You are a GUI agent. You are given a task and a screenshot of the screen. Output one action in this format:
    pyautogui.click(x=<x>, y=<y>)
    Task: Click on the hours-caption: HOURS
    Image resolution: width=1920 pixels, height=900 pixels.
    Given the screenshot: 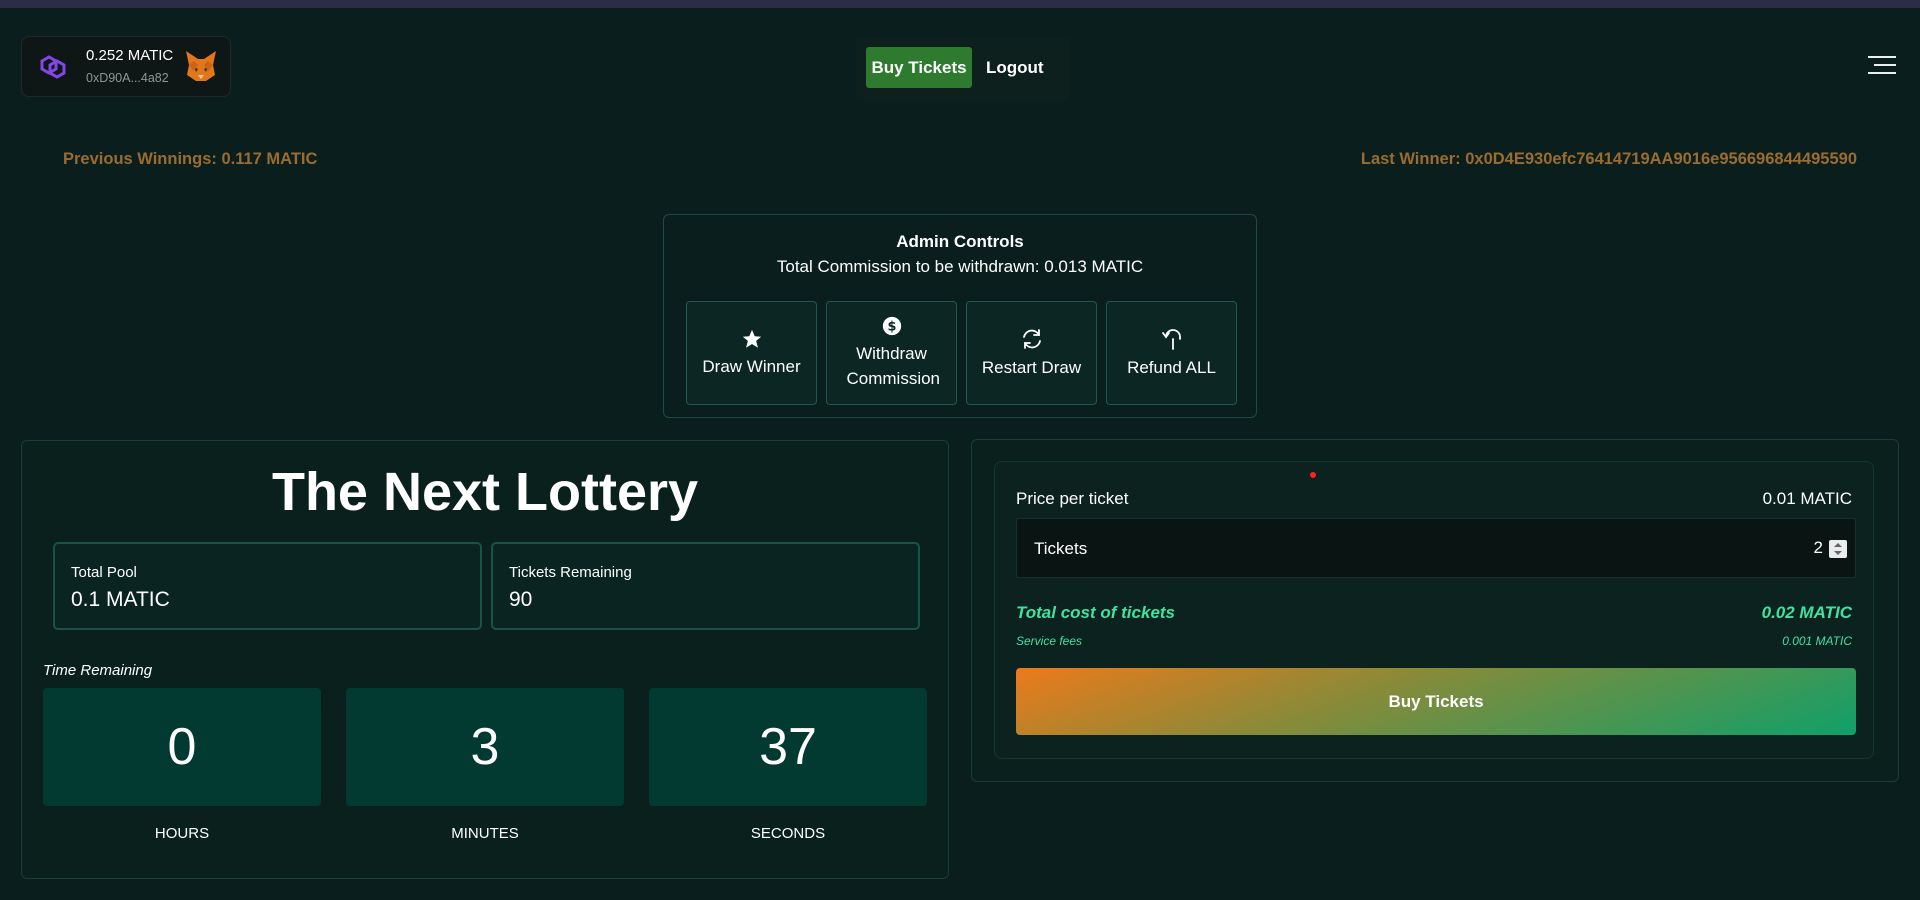 What is the action you would take?
    pyautogui.click(x=182, y=833)
    